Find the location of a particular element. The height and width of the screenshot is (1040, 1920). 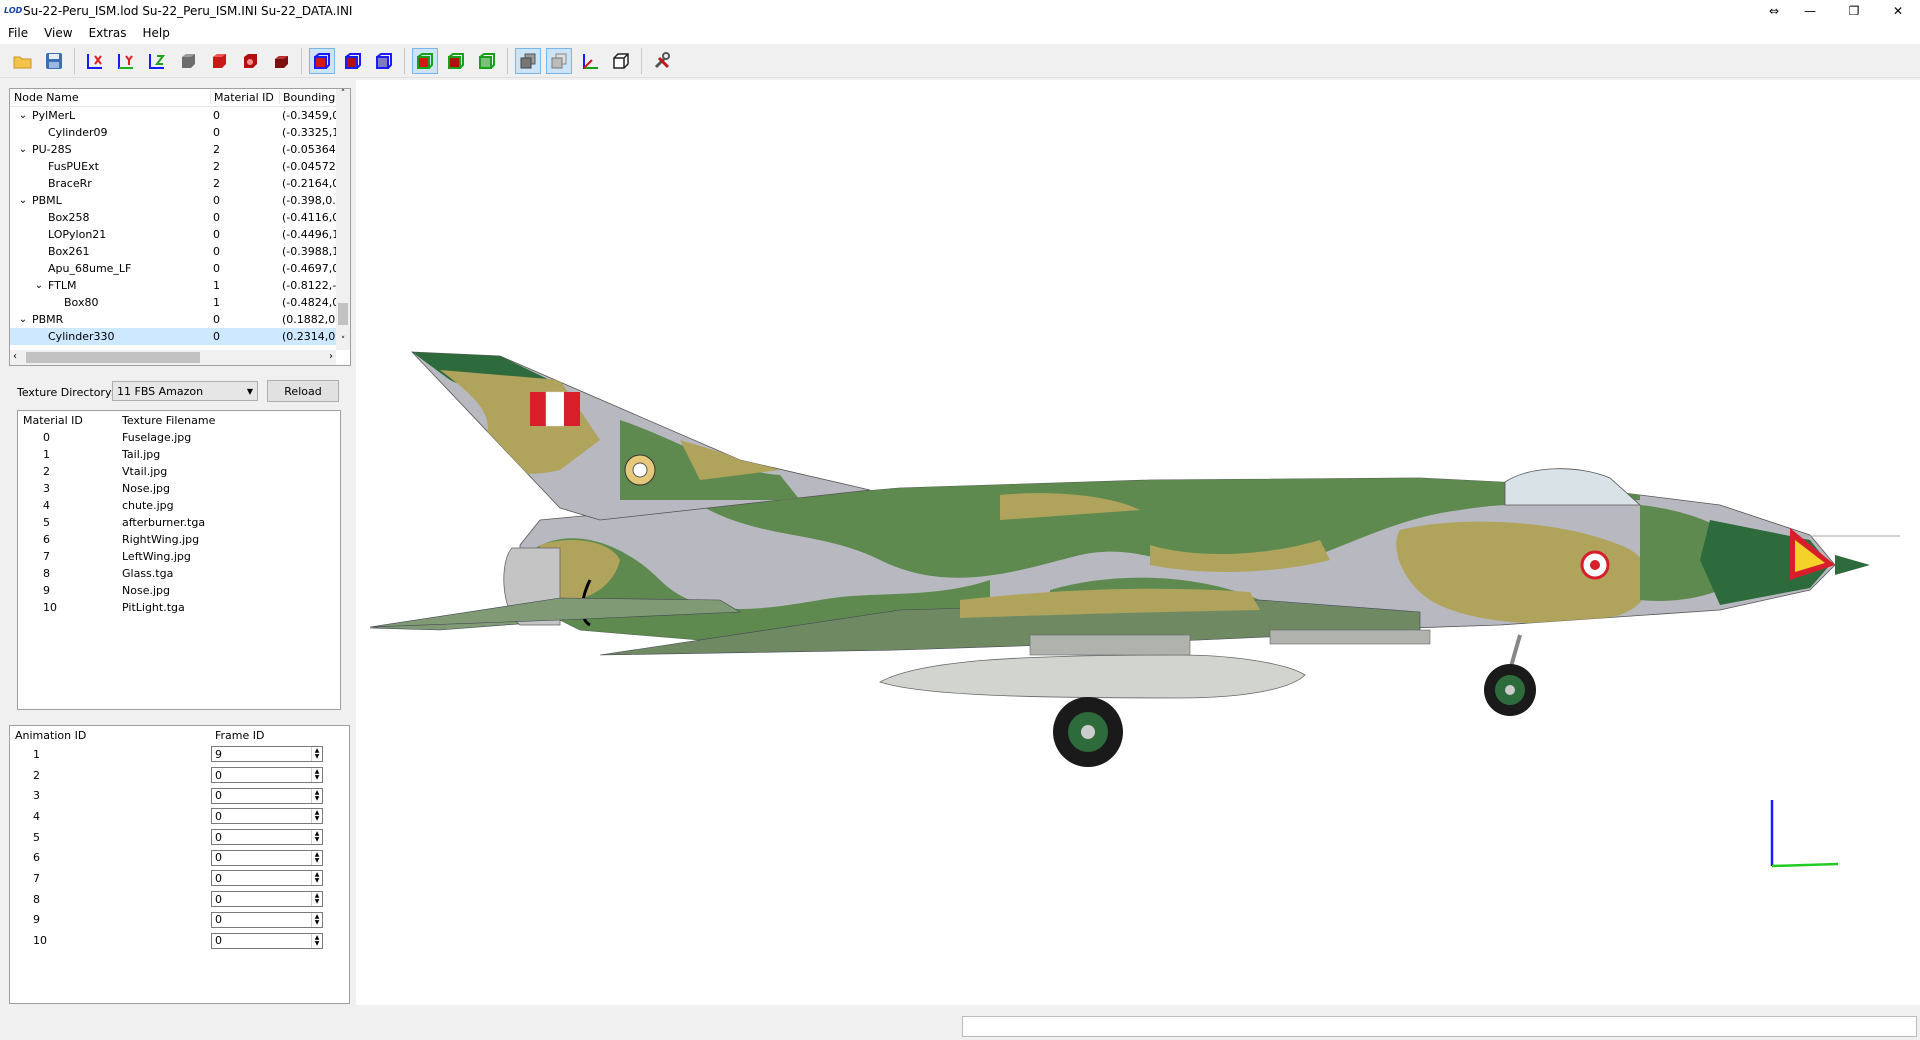

layers-icon is located at coordinates (528, 60).